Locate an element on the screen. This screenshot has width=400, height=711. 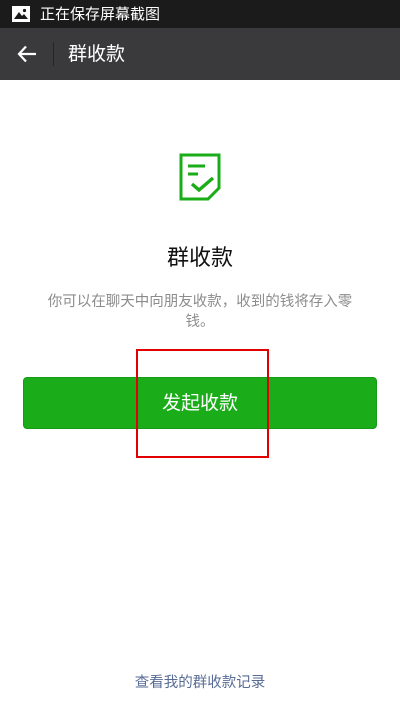
checklist-icon is located at coordinates (200, 177).